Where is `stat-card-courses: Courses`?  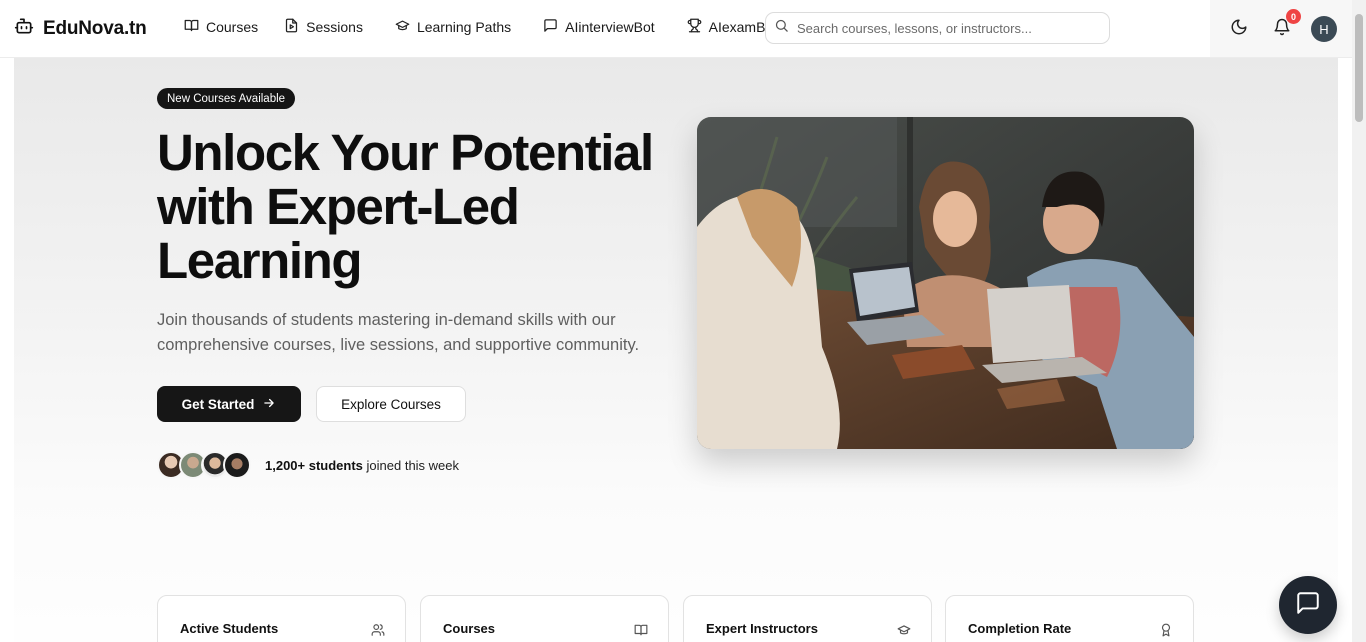 stat-card-courses: Courses is located at coordinates (544, 618).